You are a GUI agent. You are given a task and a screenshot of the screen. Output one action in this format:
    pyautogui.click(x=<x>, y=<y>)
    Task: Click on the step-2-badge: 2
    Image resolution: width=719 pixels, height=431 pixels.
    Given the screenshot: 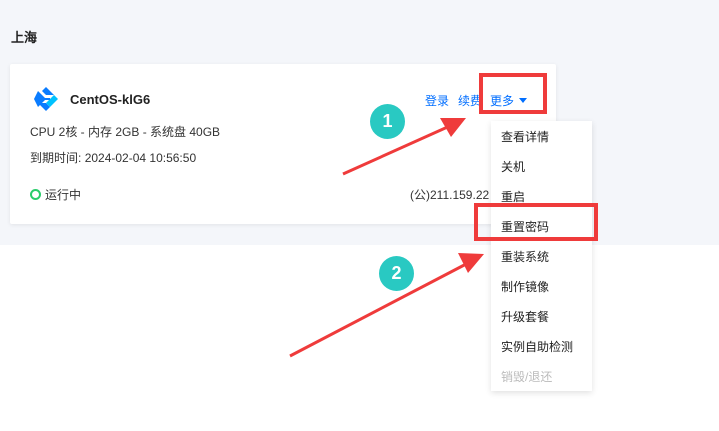 What is the action you would take?
    pyautogui.click(x=396, y=273)
    